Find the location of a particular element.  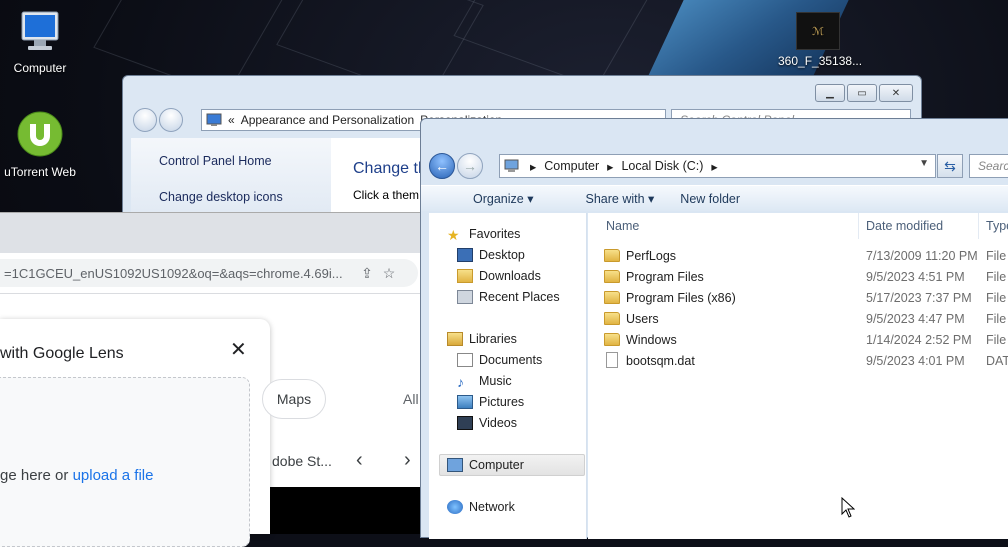

column-header-name: Name is located at coordinates (622, 226).